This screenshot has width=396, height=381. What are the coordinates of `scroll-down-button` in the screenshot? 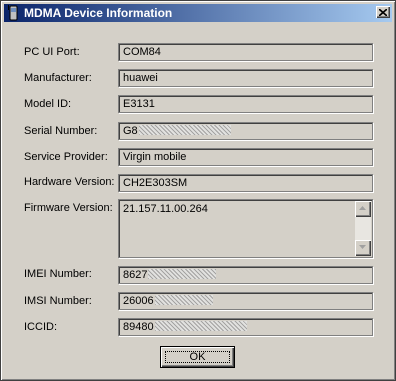 It's located at (363, 248).